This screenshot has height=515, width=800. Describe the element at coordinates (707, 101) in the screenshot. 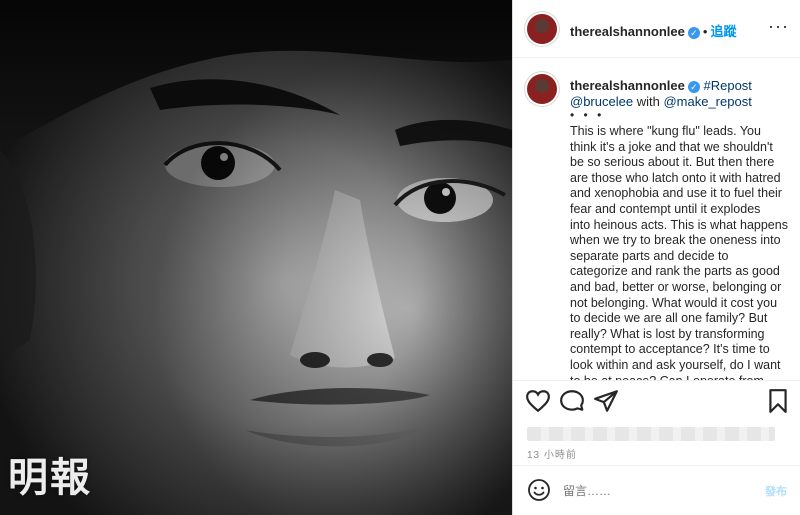

I see `mention-link: @make_repost` at that location.